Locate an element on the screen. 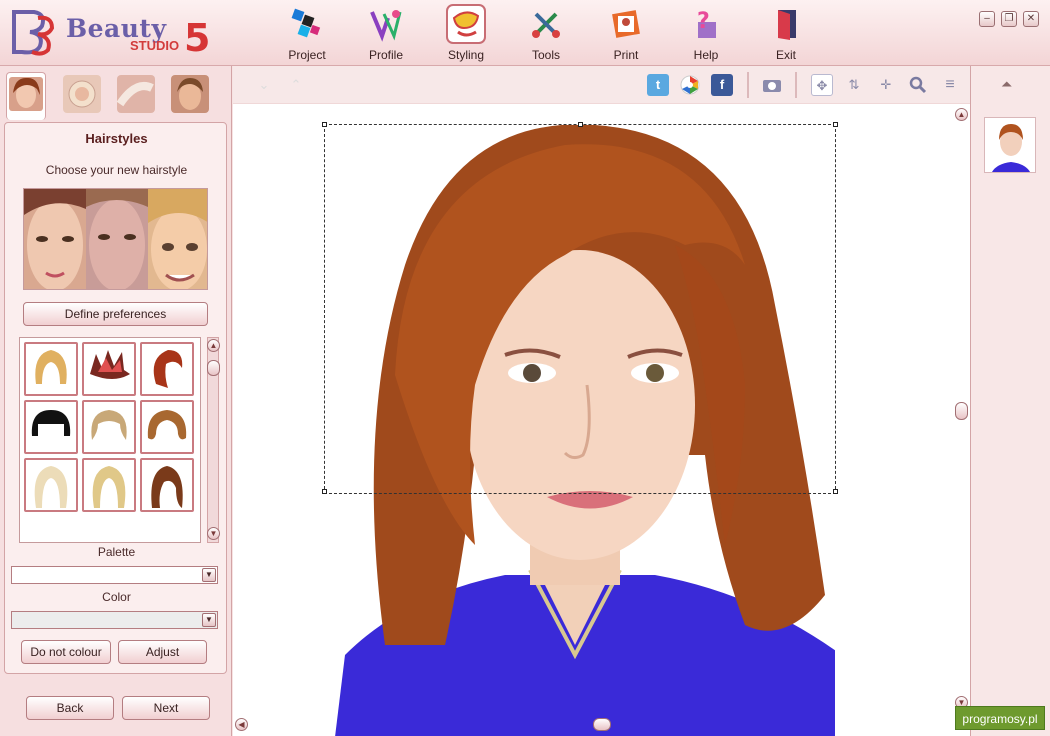 This screenshot has width=1050, height=736. toolbar-print-label: Print is located at coordinates (626, 55).